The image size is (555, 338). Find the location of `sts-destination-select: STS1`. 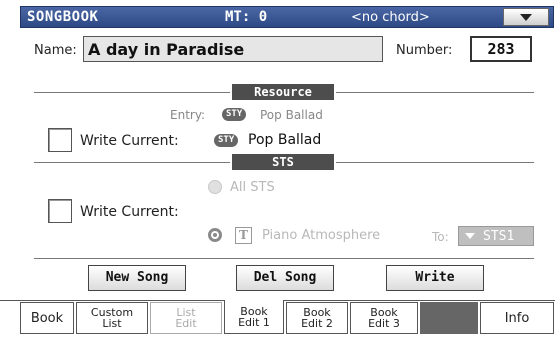

sts-destination-select: STS1 is located at coordinates (496, 236).